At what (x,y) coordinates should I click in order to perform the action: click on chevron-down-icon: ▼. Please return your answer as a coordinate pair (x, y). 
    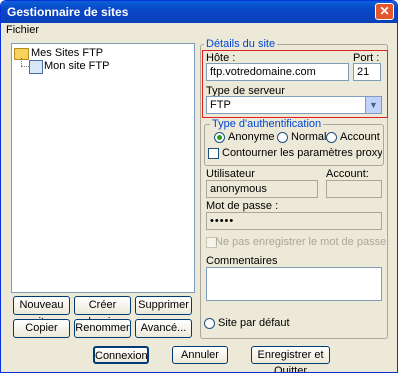
    Looking at the image, I should click on (373, 105).